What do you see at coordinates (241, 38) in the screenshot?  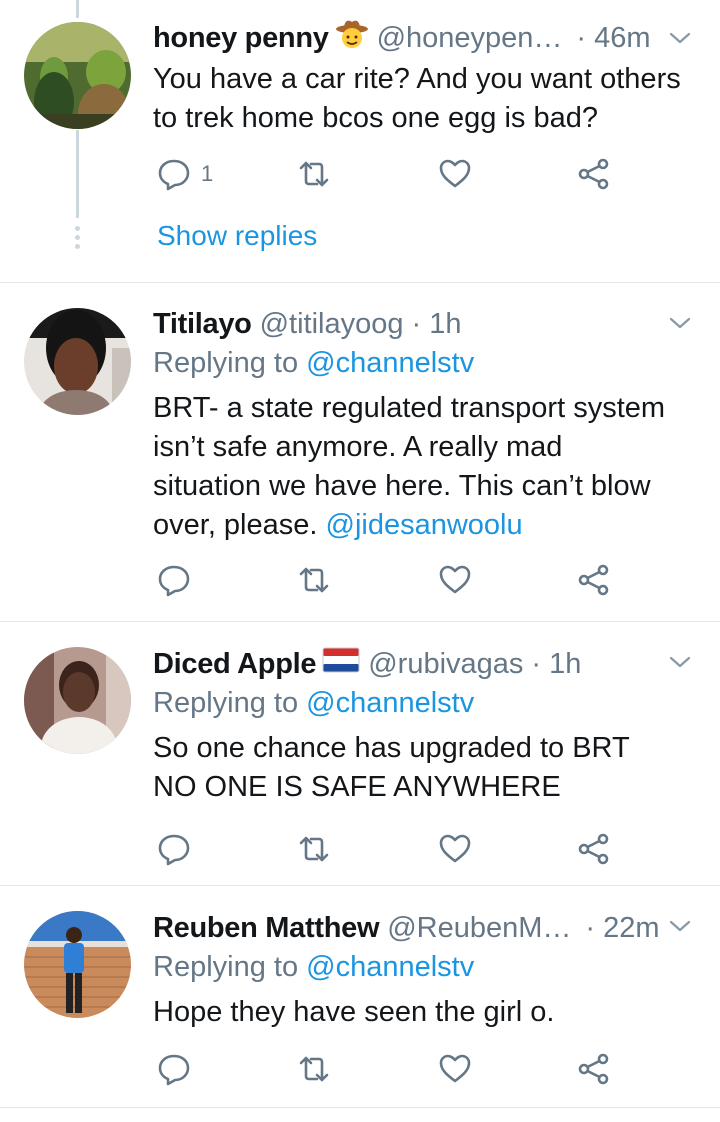 I see `display-name: honey penny` at bounding box center [241, 38].